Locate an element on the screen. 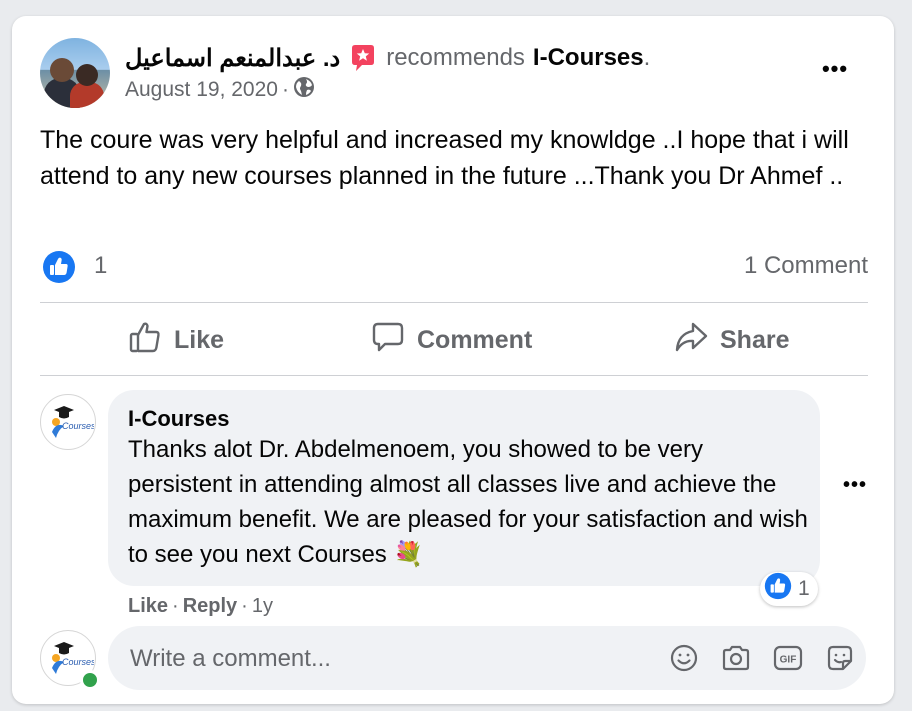 The width and height of the screenshot is (912, 711). comment-composer: GIF is located at coordinates (487, 658).